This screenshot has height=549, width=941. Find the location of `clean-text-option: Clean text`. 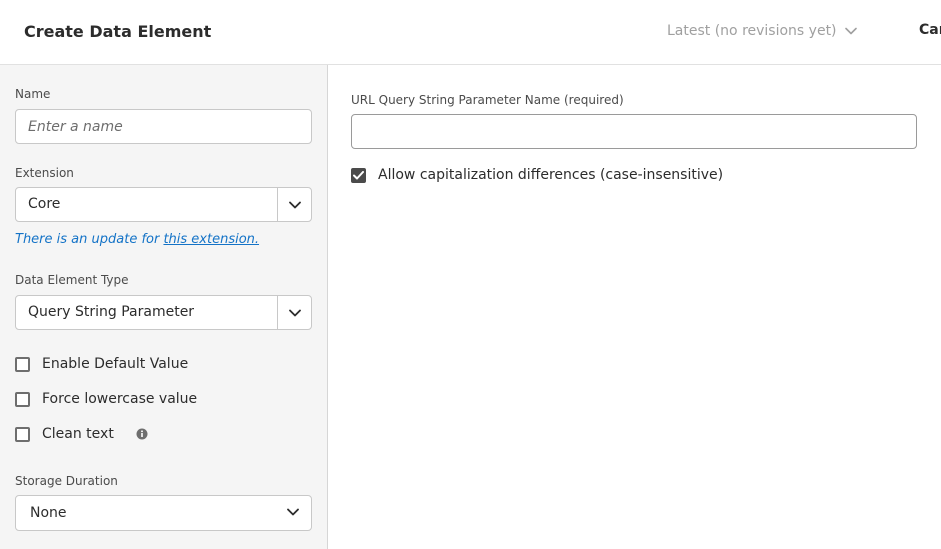

clean-text-option: Clean text is located at coordinates (81, 434).